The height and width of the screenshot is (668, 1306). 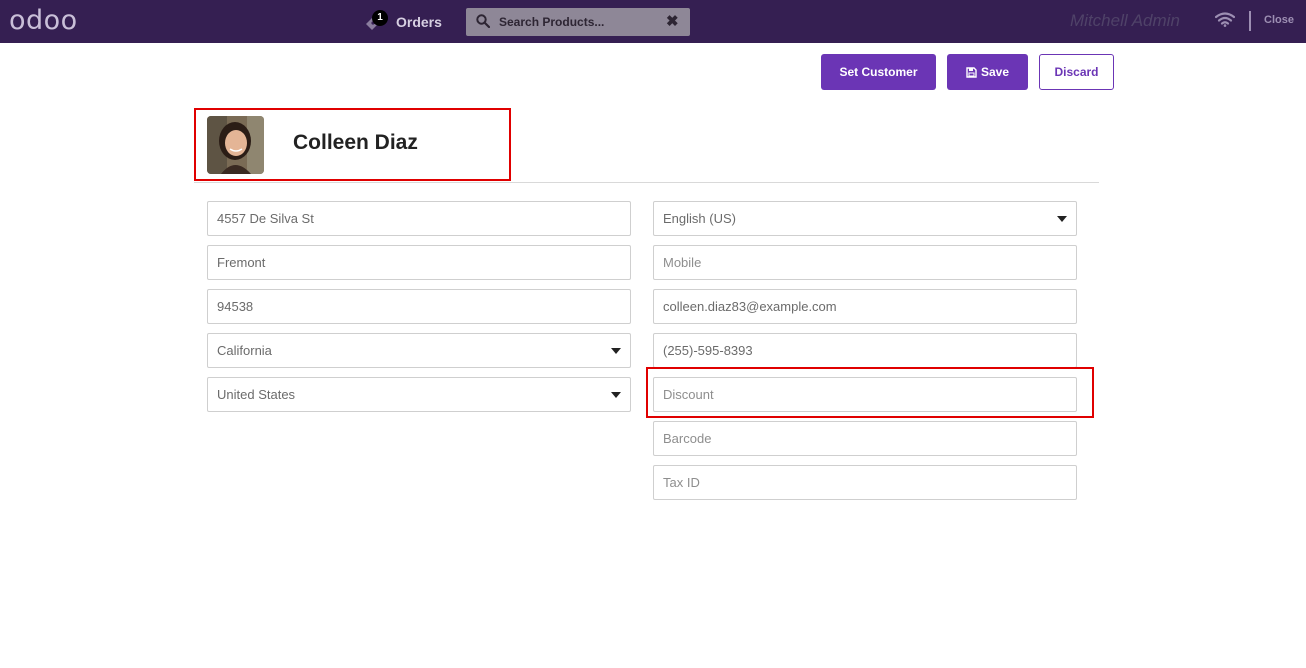 I want to click on search-products-input, so click(x=579, y=22).